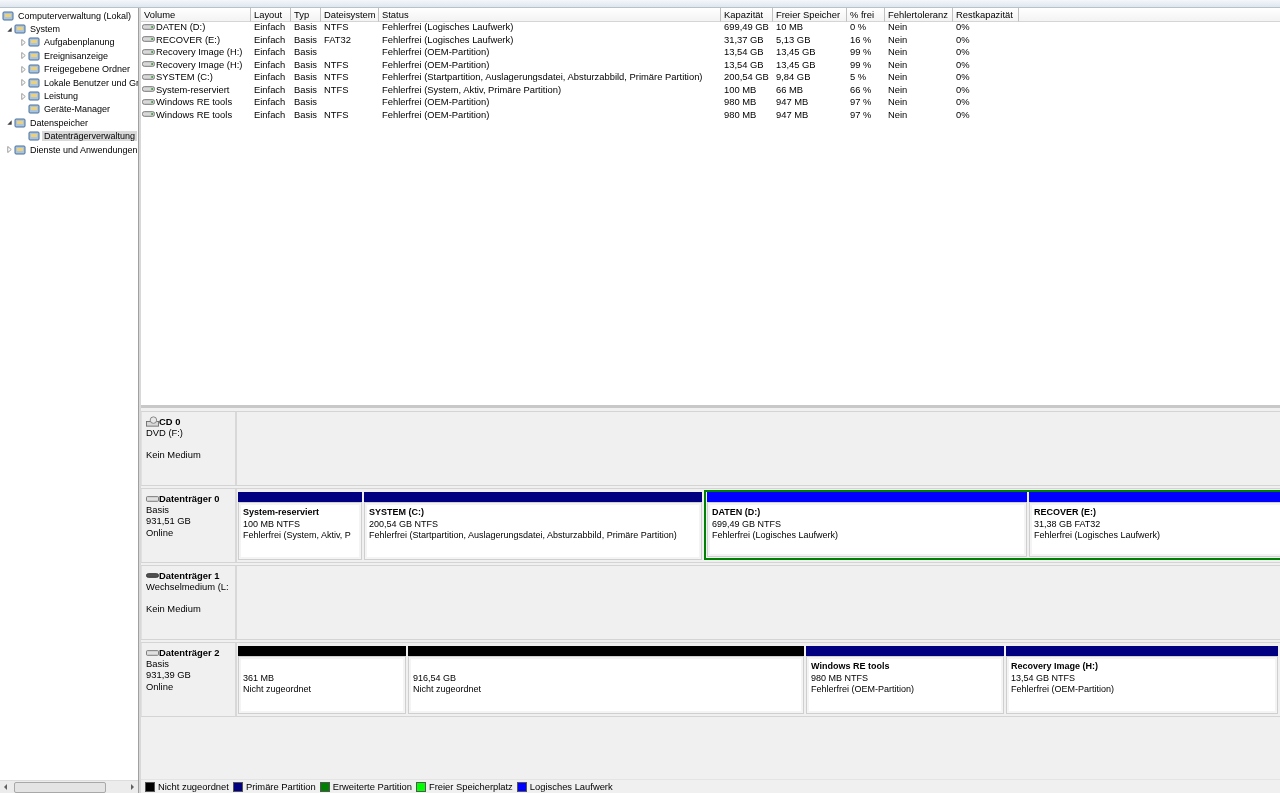 The height and width of the screenshot is (793, 1280). What do you see at coordinates (867, 529) in the screenshot?
I see `partition: DATEN (D:) 699,49 GB NTFS Fehlerfrei (Logisches Laufwerk)` at bounding box center [867, 529].